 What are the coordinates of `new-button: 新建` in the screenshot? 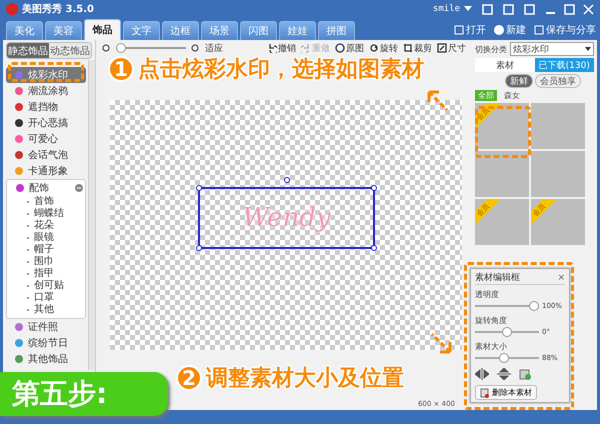 It's located at (510, 30).